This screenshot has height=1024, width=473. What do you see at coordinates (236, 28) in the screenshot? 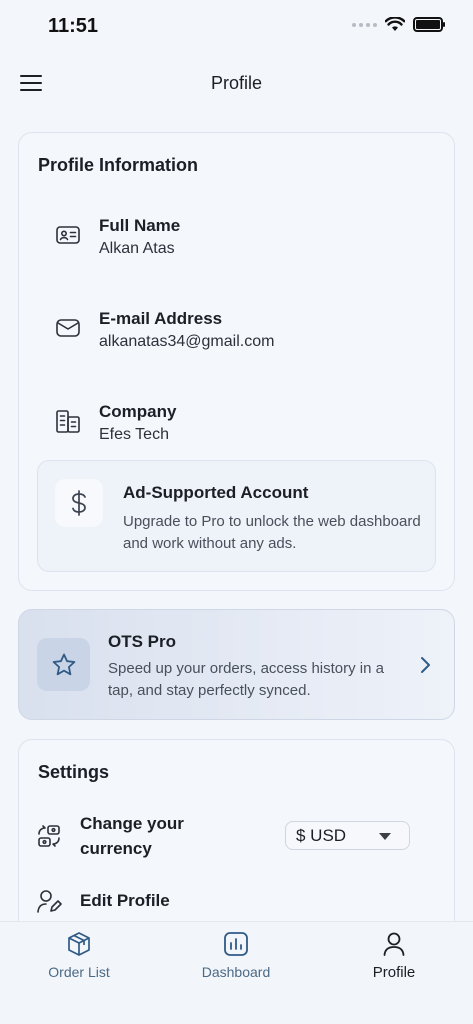
I see `status-bar: 11:51` at bounding box center [236, 28].